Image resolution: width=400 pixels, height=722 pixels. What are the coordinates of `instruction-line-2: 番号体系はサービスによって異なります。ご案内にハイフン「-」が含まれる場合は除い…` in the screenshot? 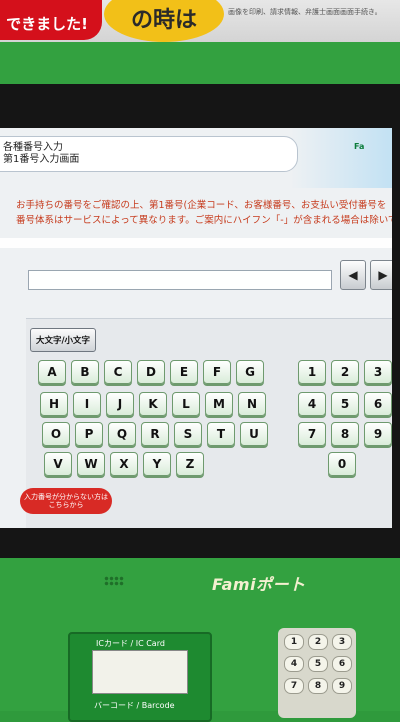 It's located at (204, 220).